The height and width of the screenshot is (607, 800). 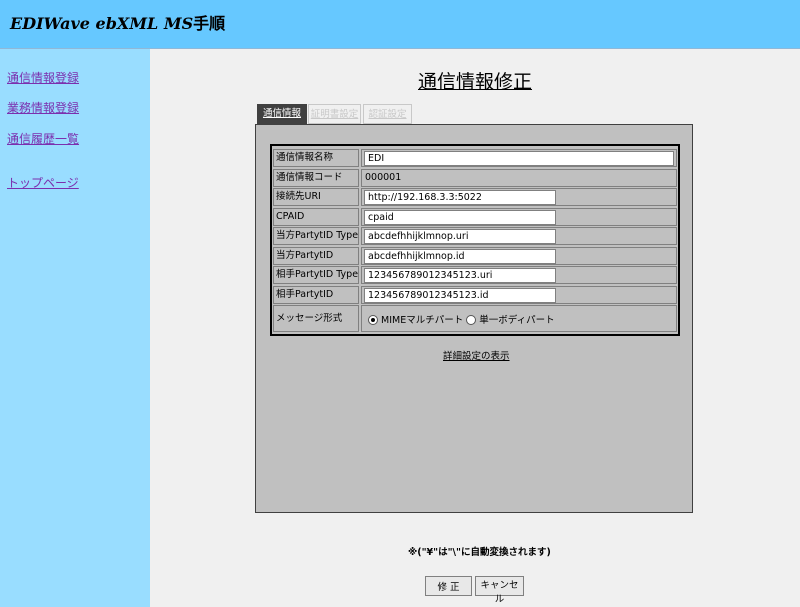 I want to click on field-label: 当方PartytID, so click(x=316, y=256).